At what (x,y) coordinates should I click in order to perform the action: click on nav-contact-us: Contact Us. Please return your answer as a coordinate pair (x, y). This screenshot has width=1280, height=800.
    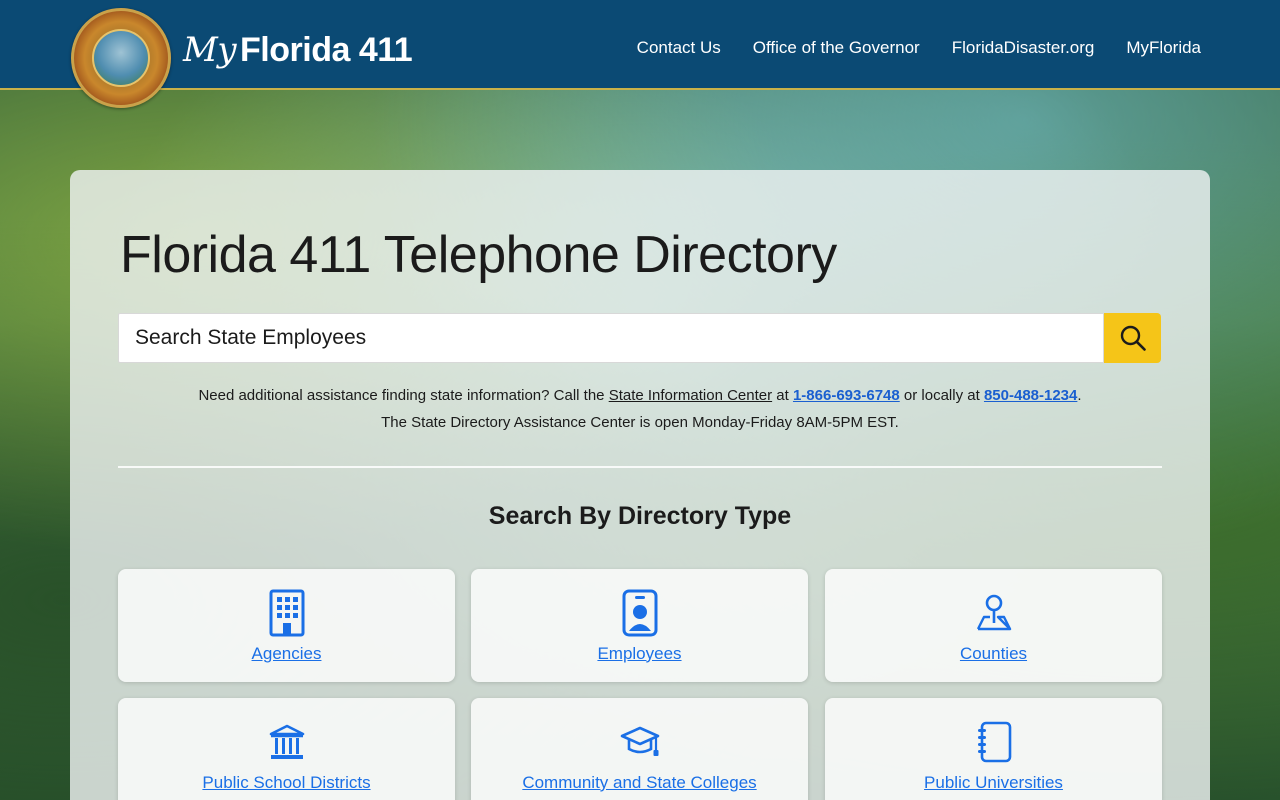
    Looking at the image, I should click on (679, 48).